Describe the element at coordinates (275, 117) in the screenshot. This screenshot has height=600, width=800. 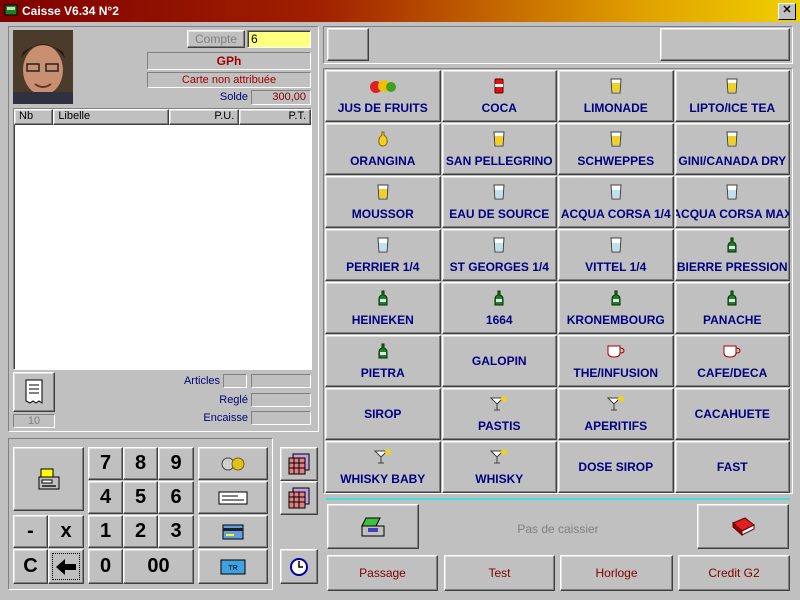
I see `column-pt: P.T.` at that location.